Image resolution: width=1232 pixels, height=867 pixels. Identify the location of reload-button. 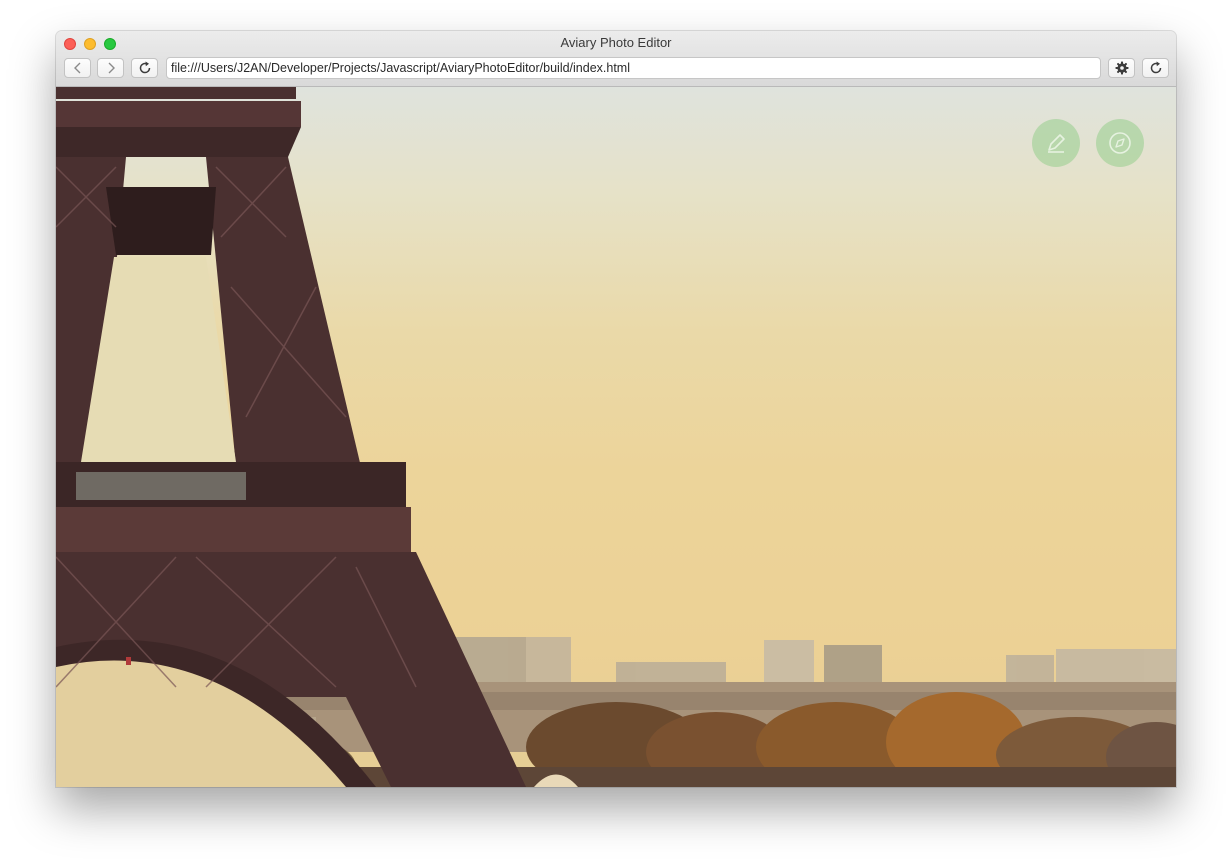
(144, 68).